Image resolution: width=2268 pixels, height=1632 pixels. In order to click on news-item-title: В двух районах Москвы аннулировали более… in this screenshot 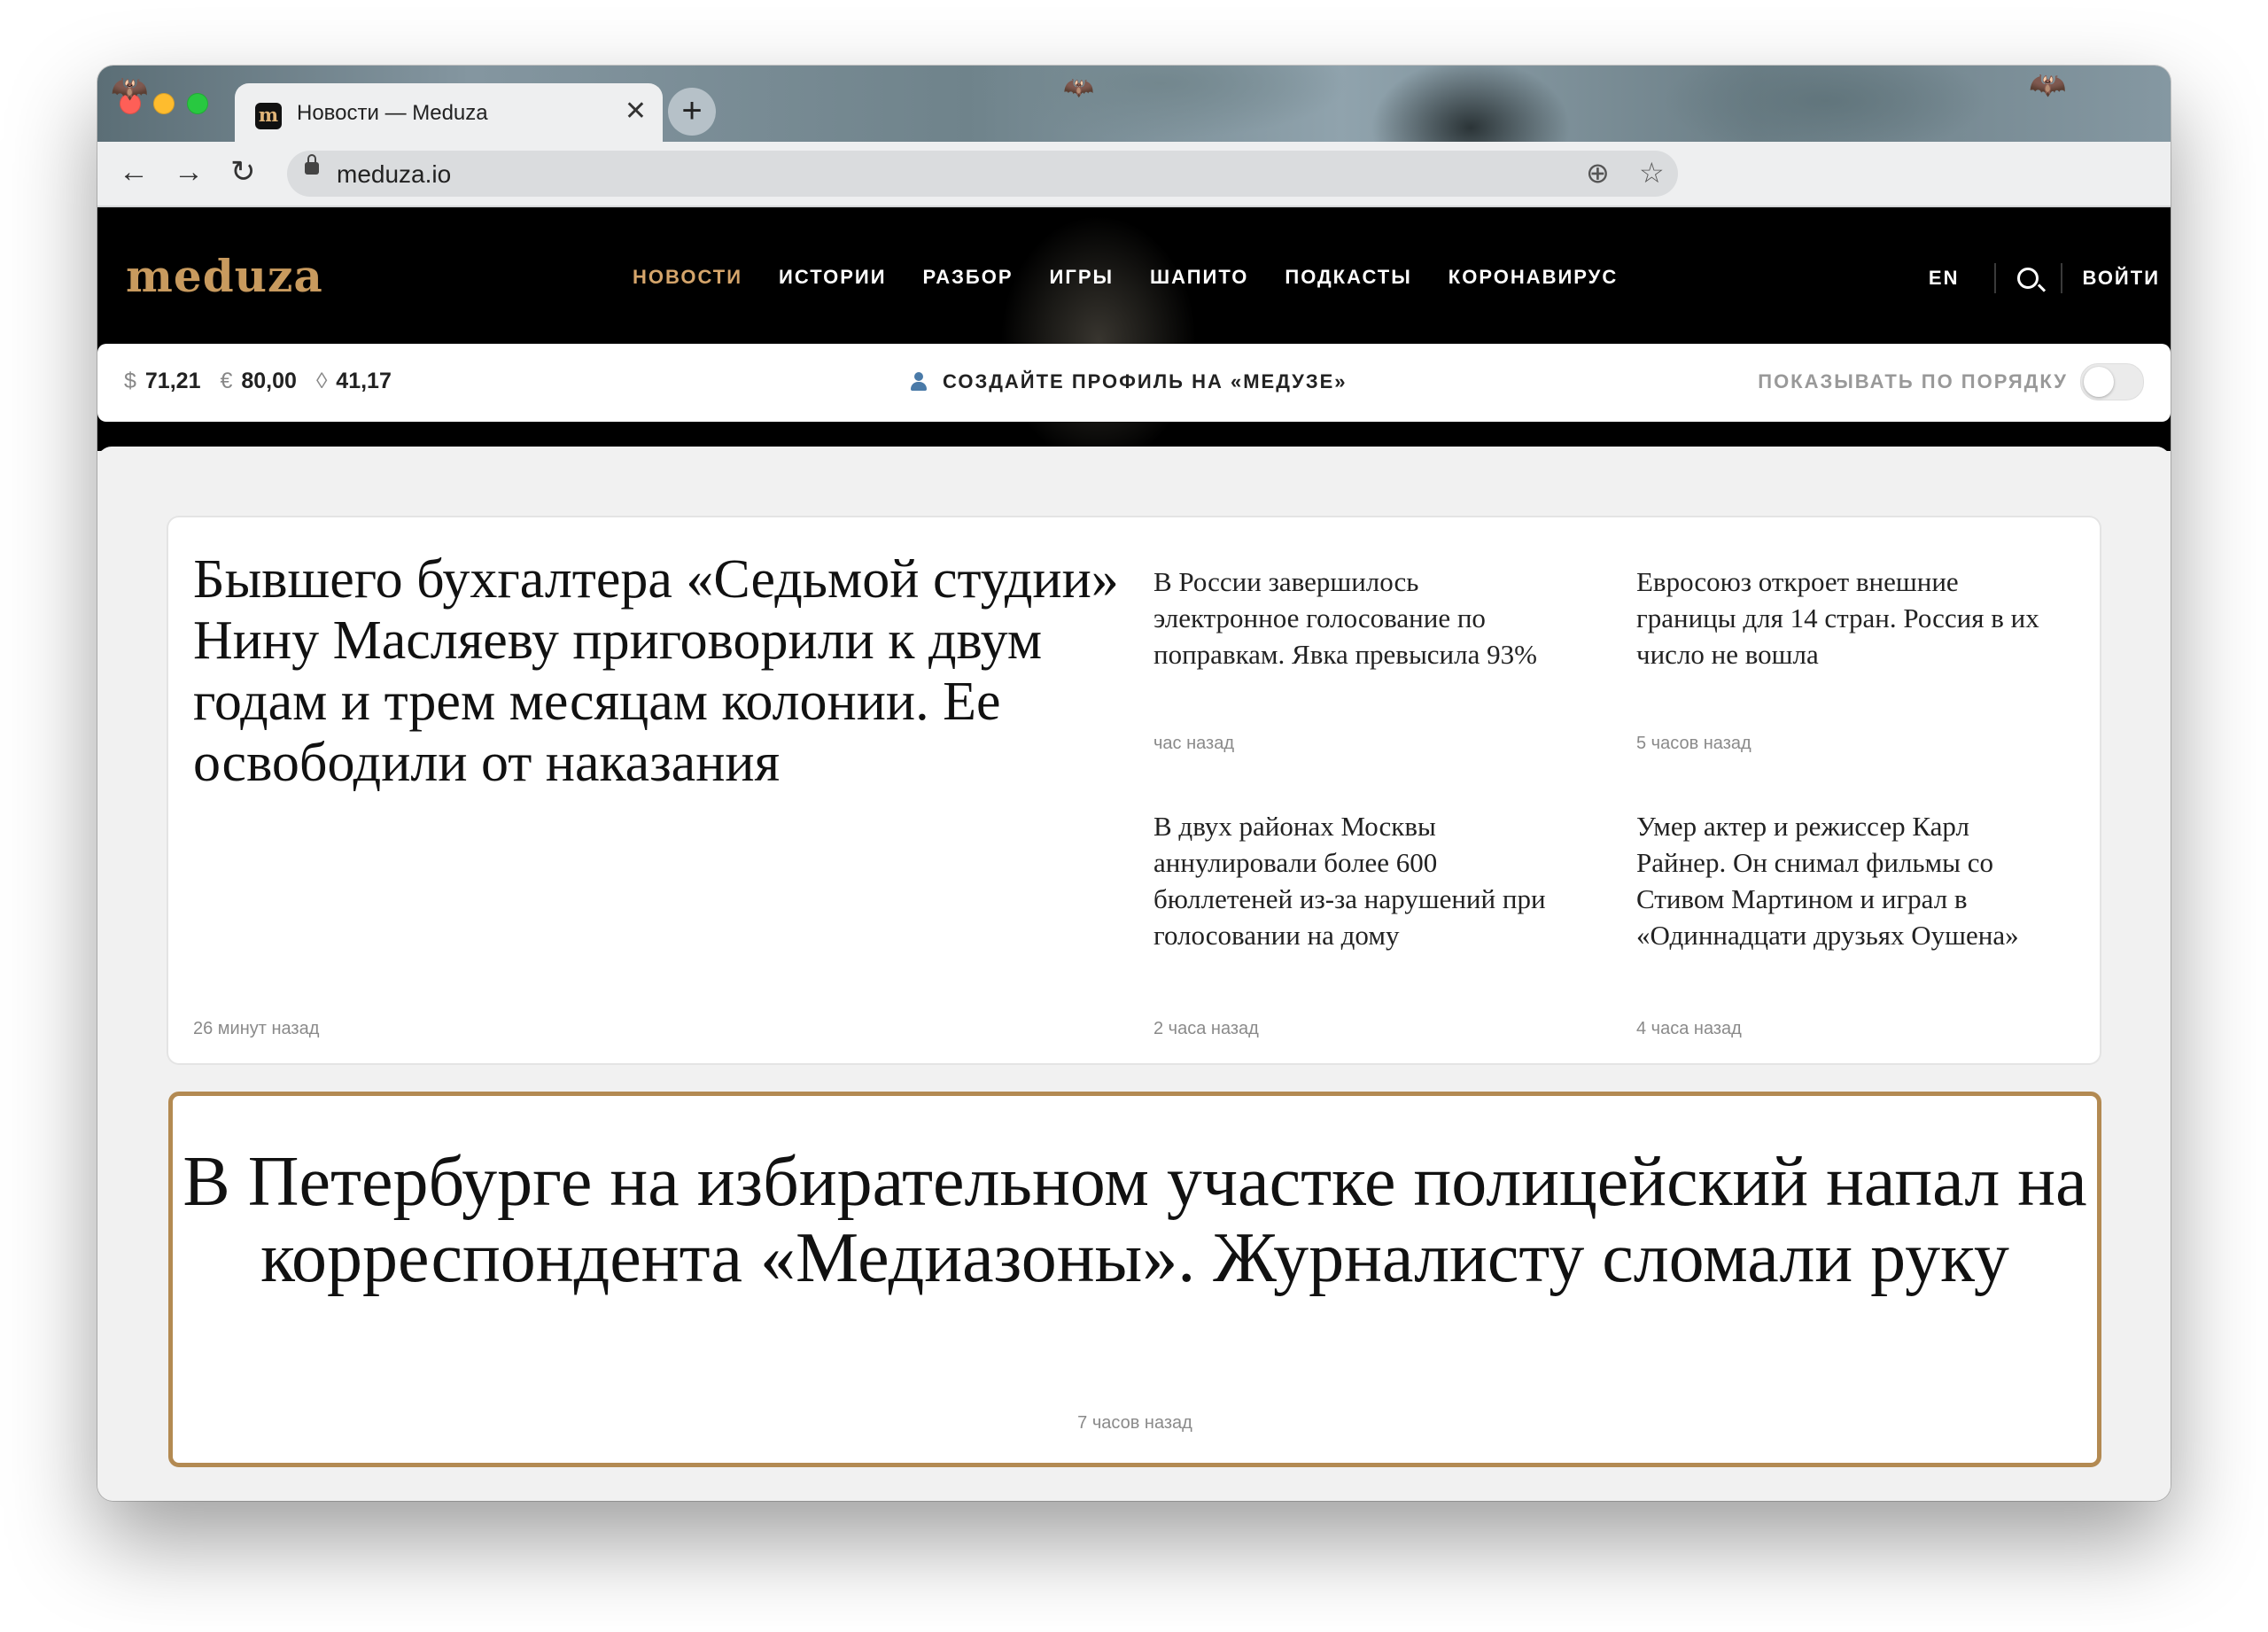, I will do `click(1361, 880)`.